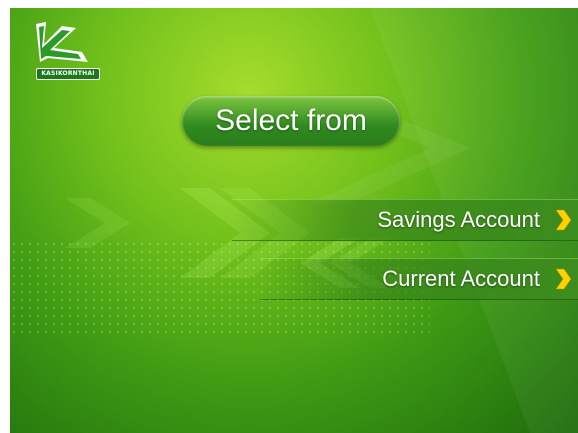 The width and height of the screenshot is (578, 433). What do you see at coordinates (291, 121) in the screenshot?
I see `page-title: Select from` at bounding box center [291, 121].